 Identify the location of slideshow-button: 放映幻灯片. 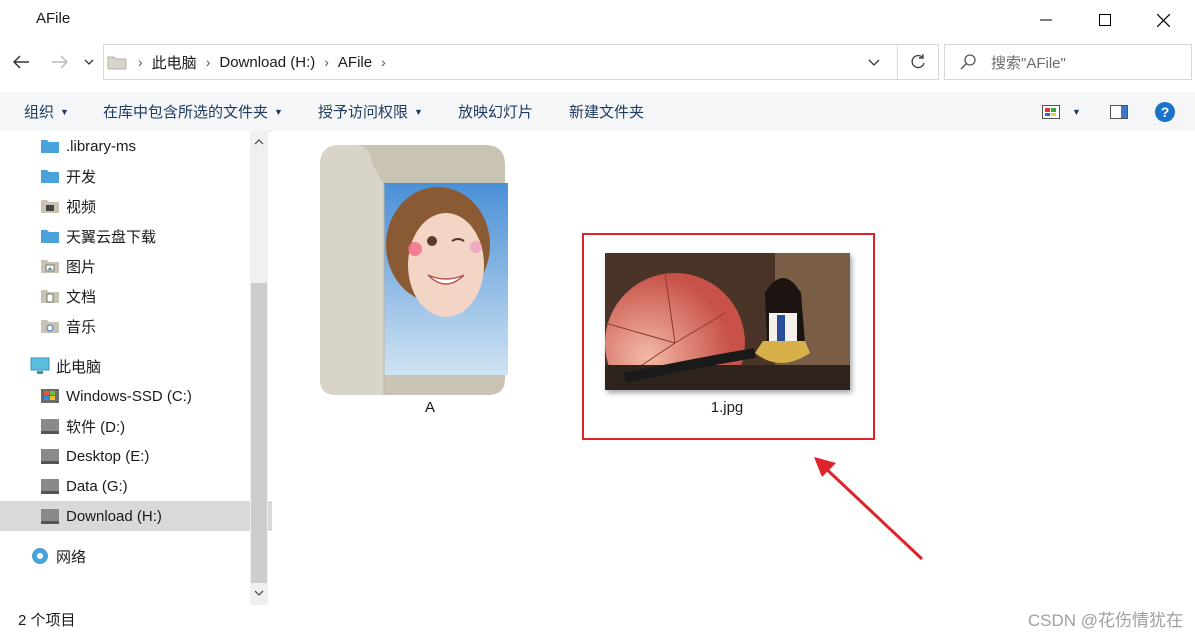
(495, 111).